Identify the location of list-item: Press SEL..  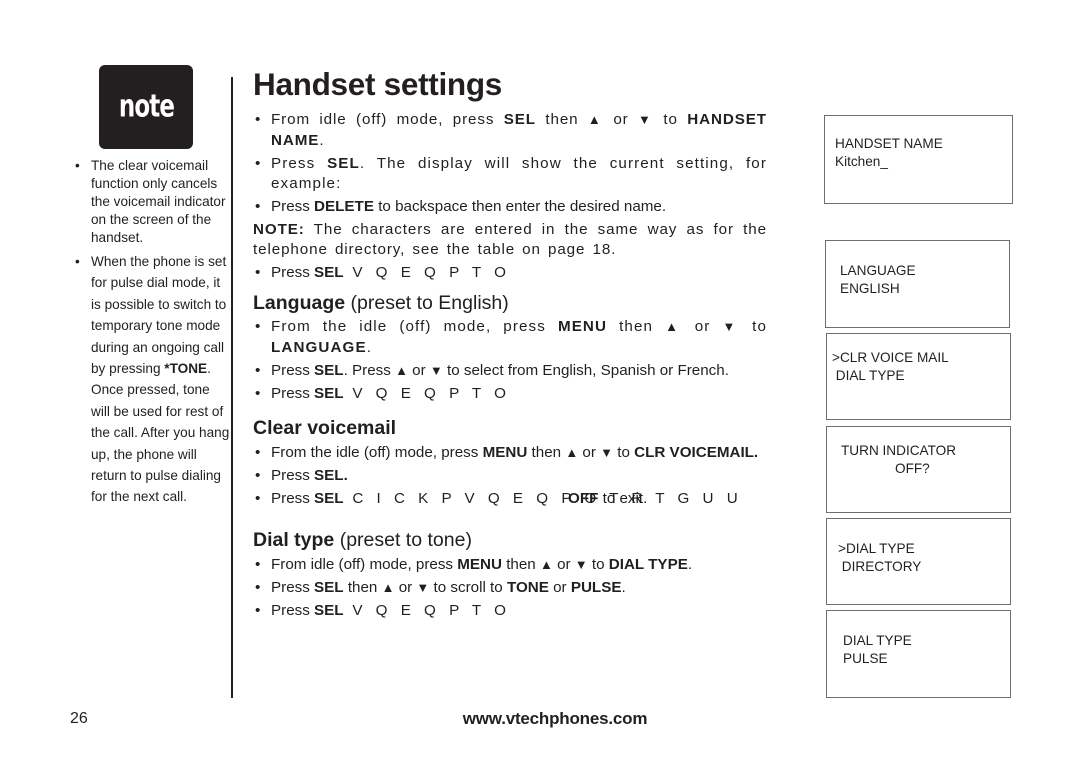
(510, 476).